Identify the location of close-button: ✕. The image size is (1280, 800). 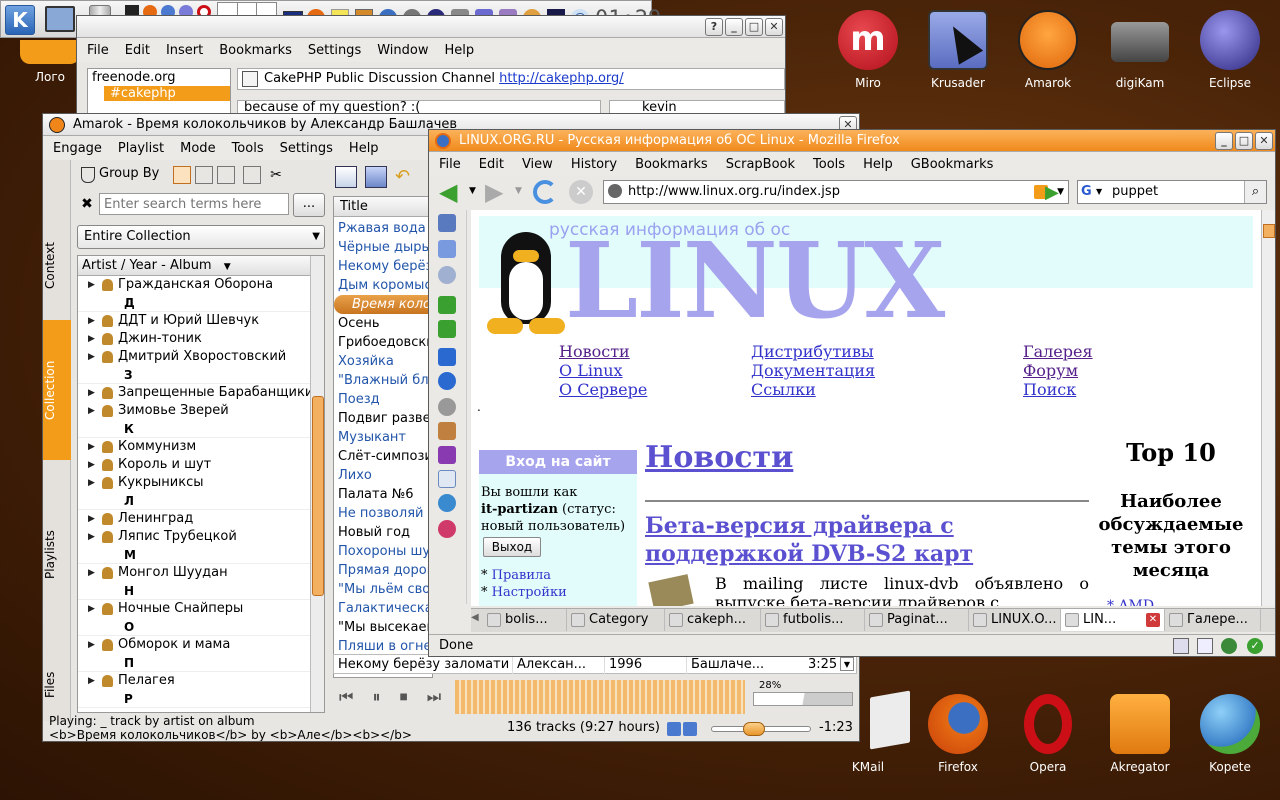
(774, 27).